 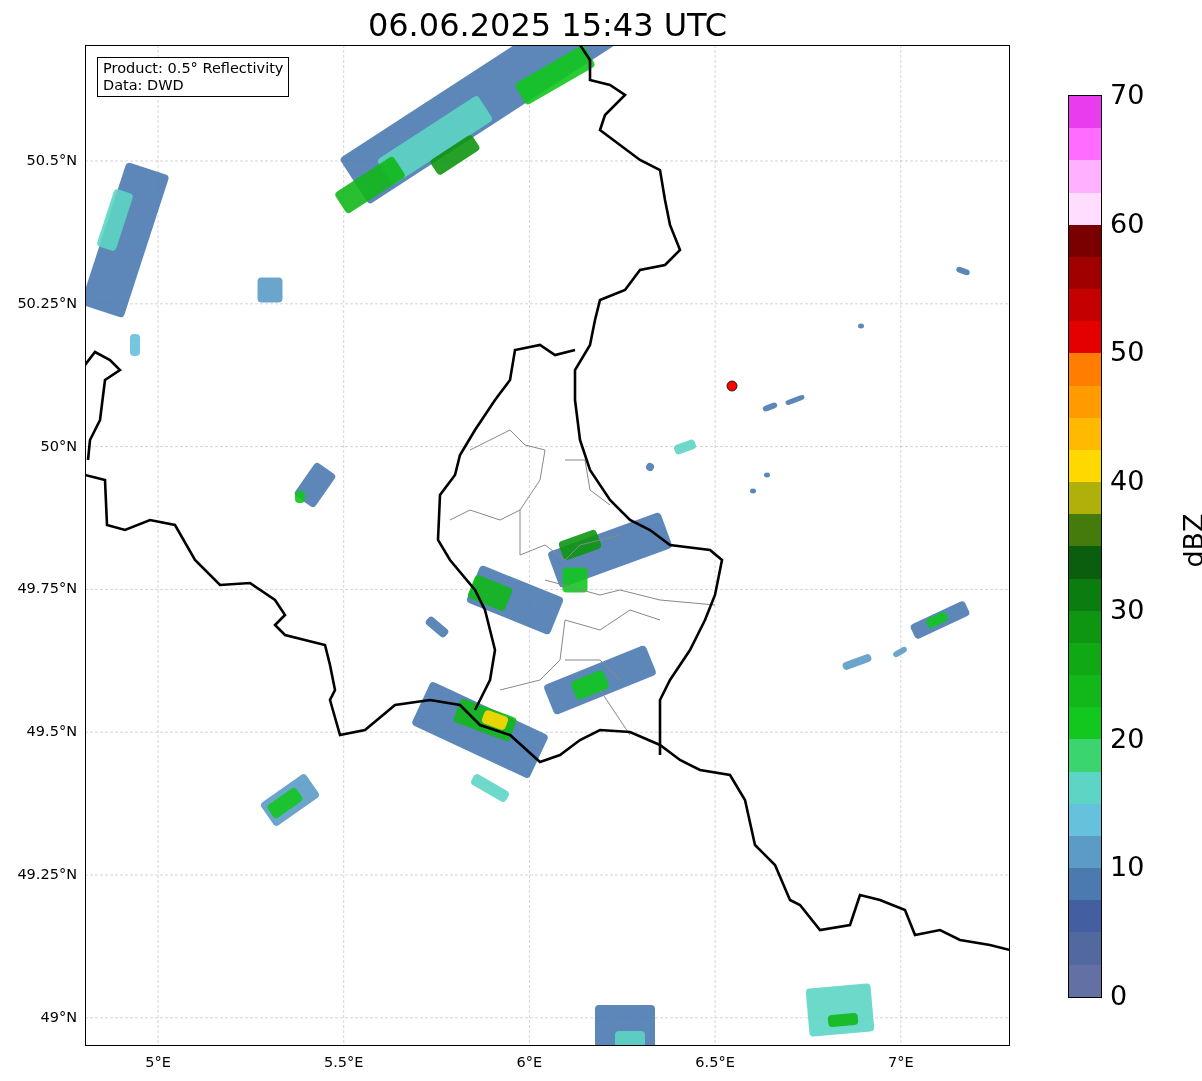 I want to click on longitude-label: 7°E, so click(x=901, y=1062).